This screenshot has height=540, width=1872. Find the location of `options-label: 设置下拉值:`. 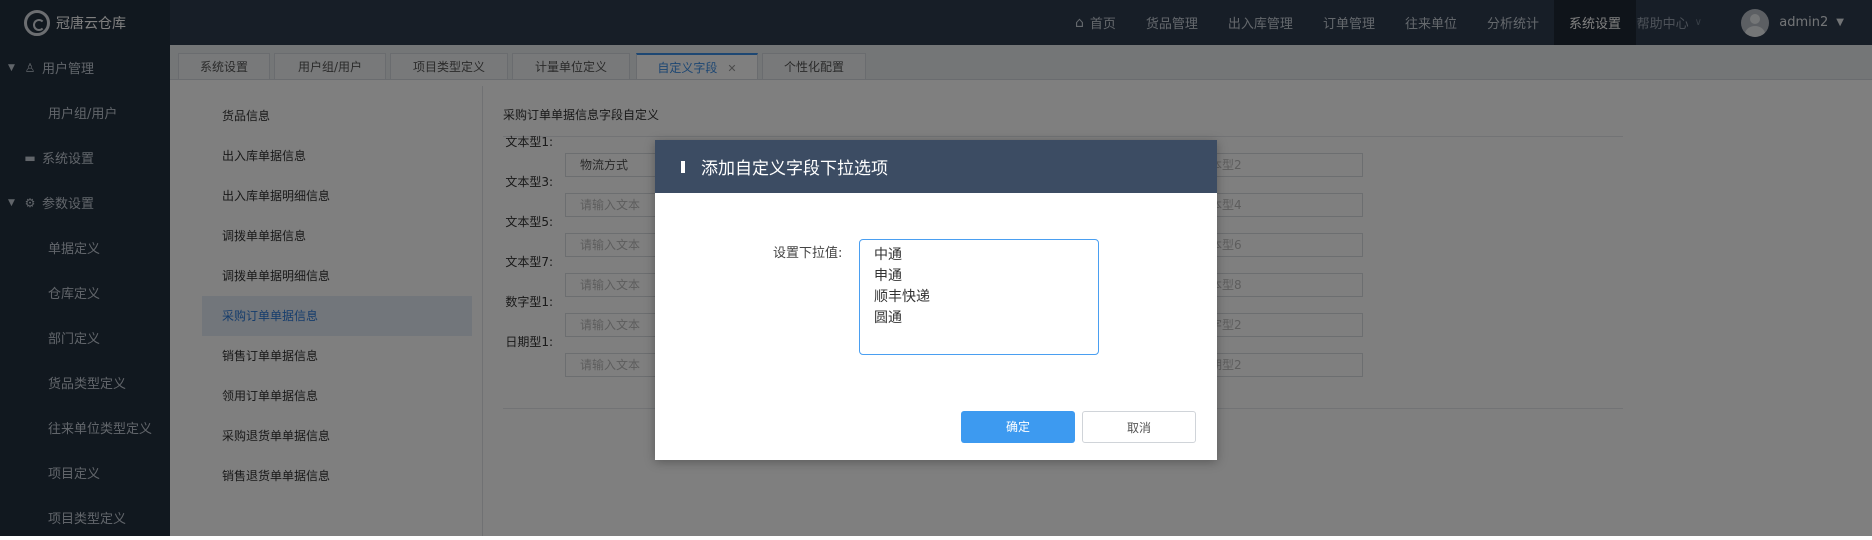

options-label: 设置下拉值: is located at coordinates (808, 253).